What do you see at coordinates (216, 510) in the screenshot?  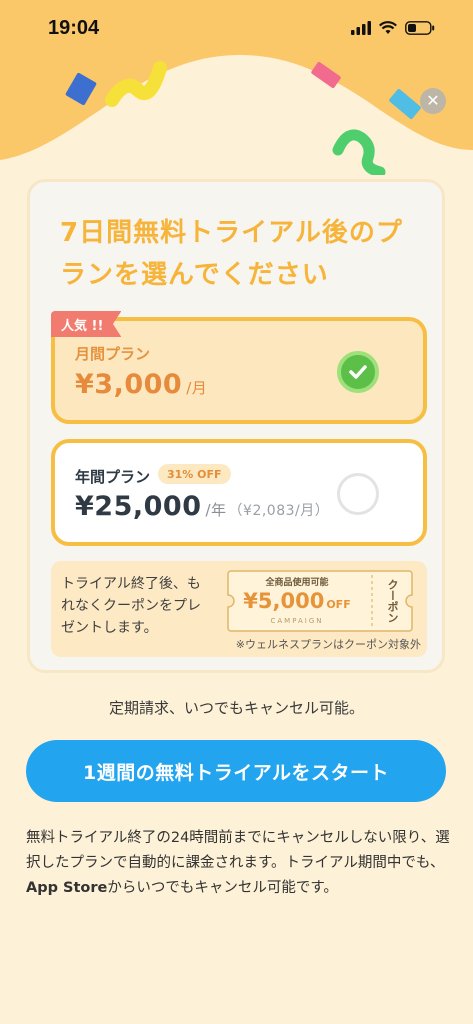 I see `plan-price-unit: /年` at bounding box center [216, 510].